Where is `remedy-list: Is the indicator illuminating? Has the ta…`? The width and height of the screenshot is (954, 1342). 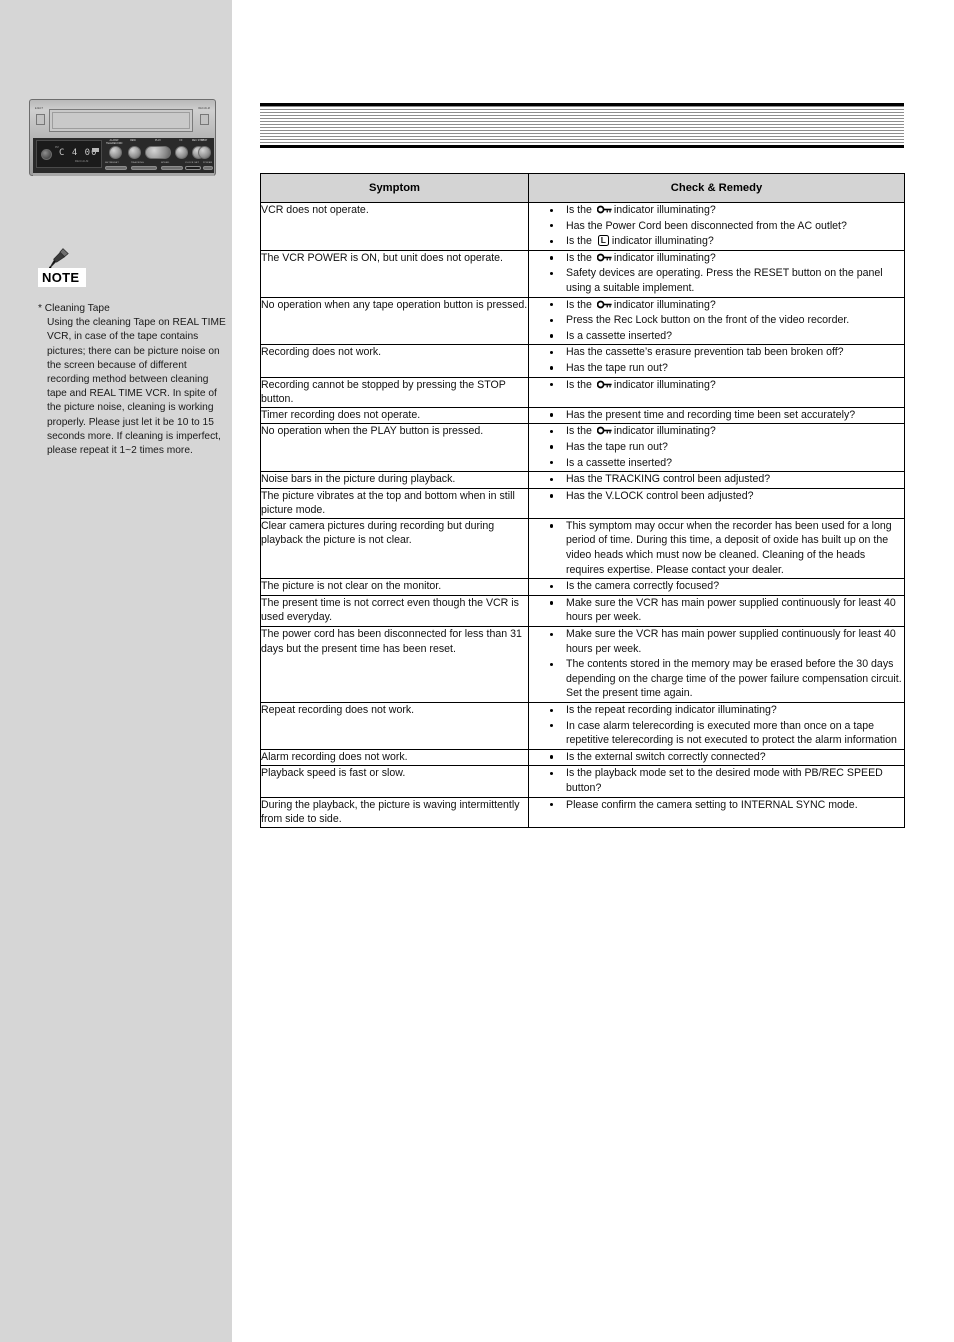
remedy-list: Is the indicator illuminating? Has the ta… is located at coordinates (716, 447).